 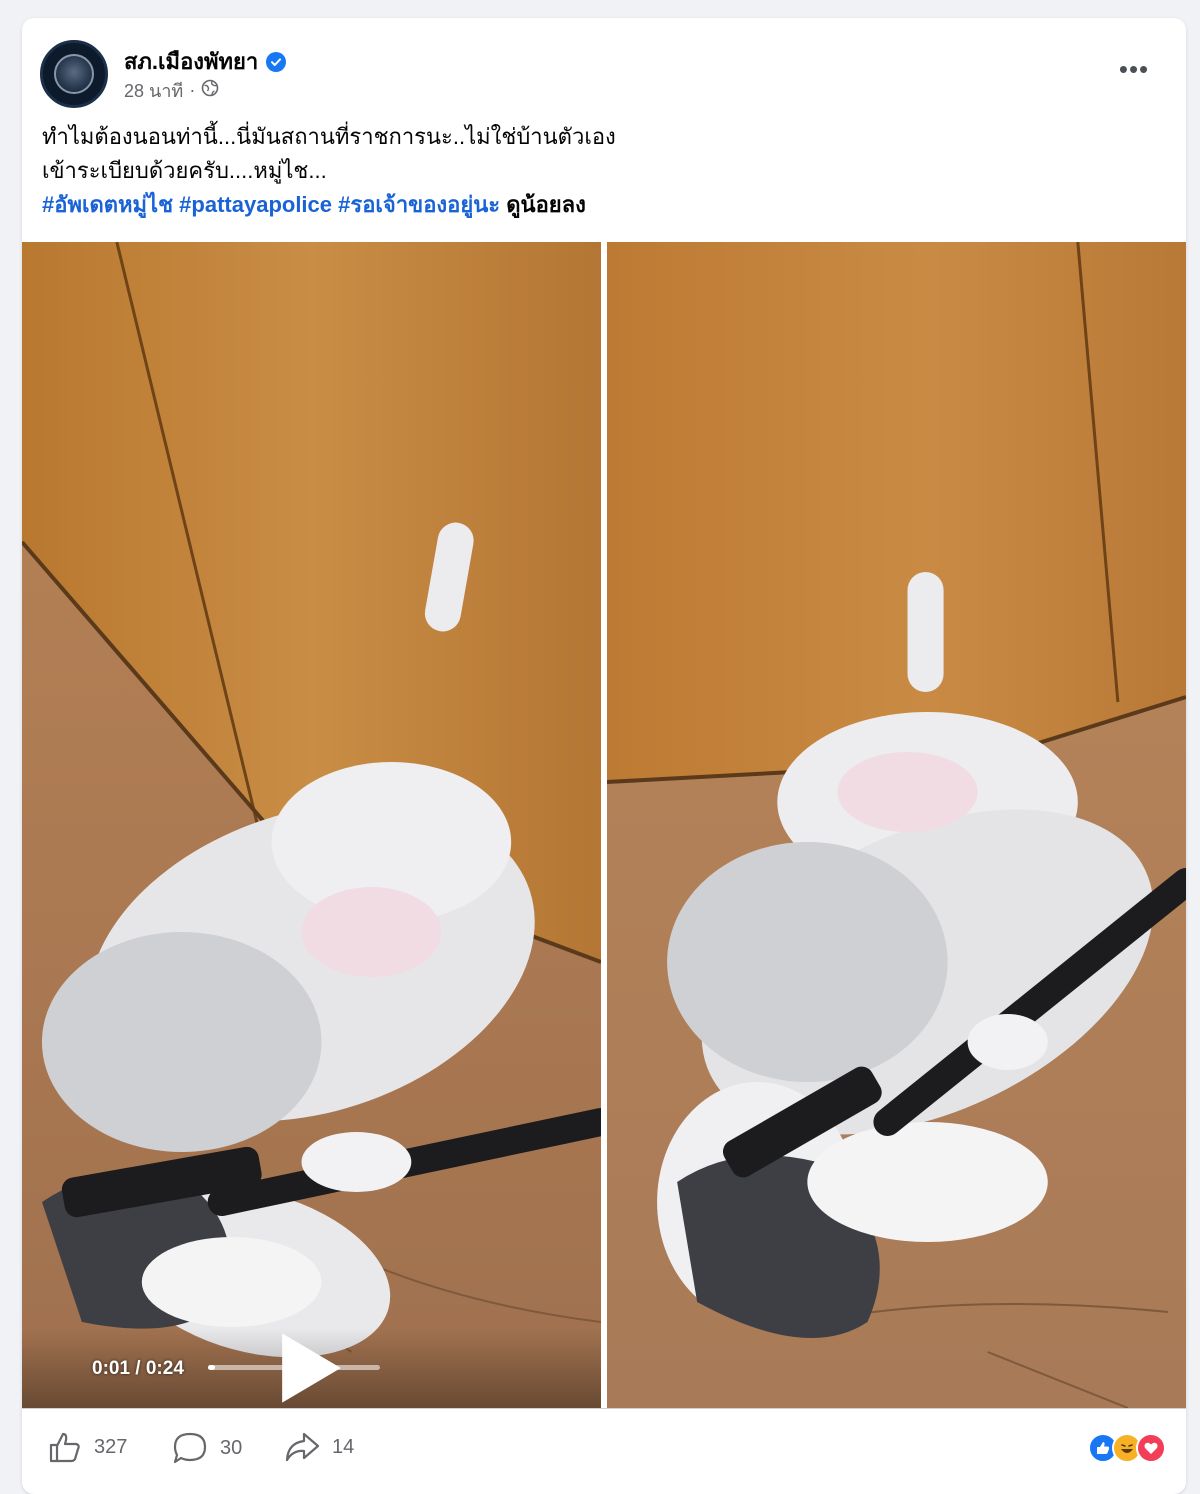 I want to click on hashtag-link: #pattayapolice, so click(x=255, y=204).